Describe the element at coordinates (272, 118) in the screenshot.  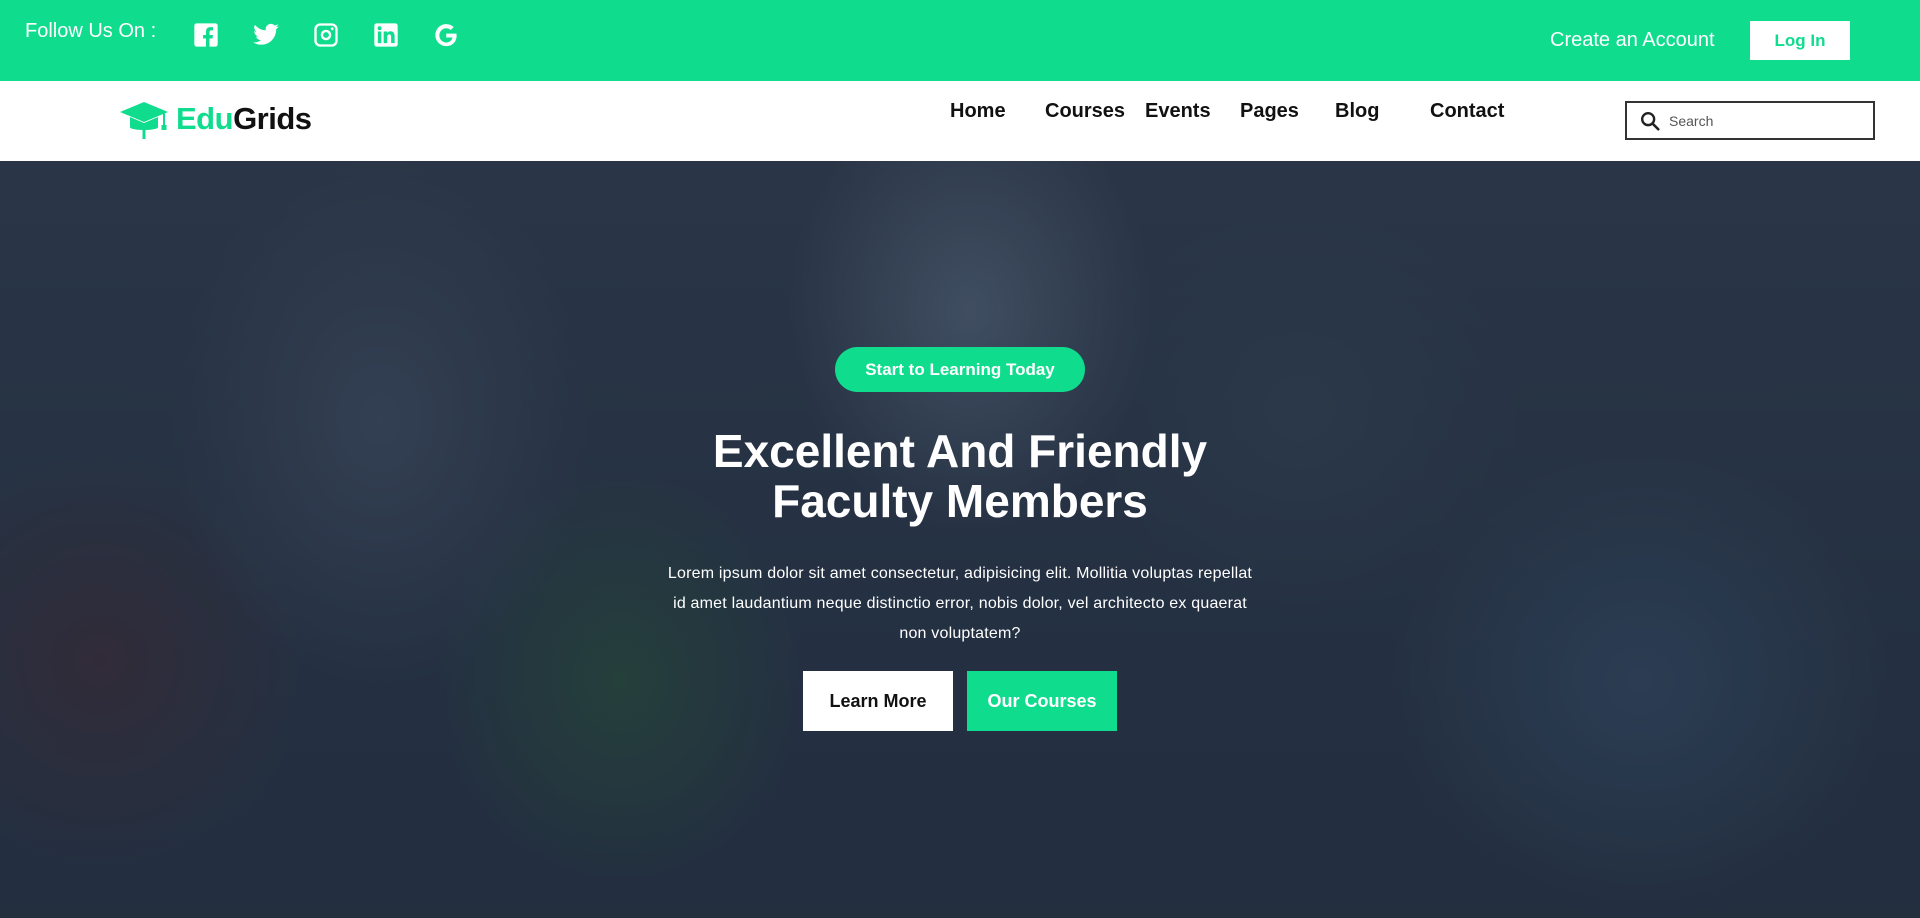
I see `logo-text-grids: Grids` at that location.